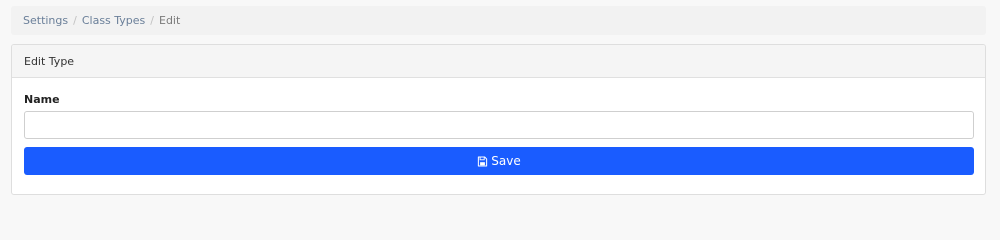 The height and width of the screenshot is (240, 1000). Describe the element at coordinates (498, 61) in the screenshot. I see `card-header: Edit Type` at that location.